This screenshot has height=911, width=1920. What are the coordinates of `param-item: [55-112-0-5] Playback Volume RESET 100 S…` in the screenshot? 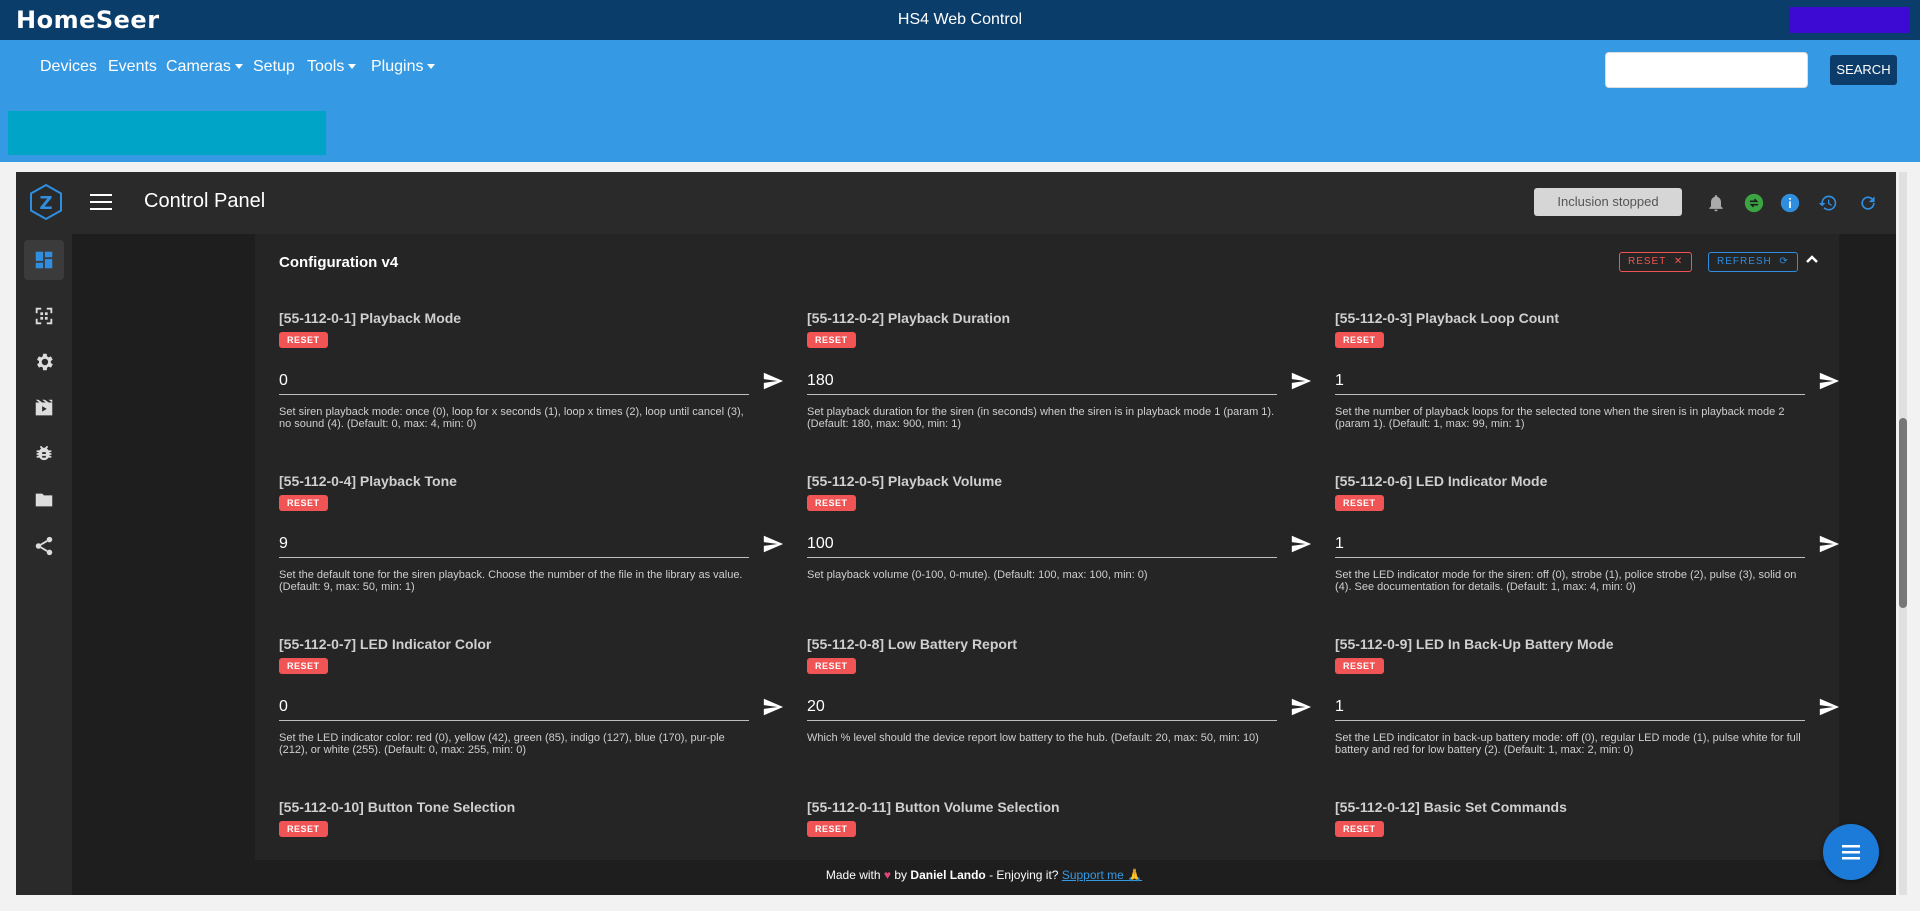 It's located at (1059, 548).